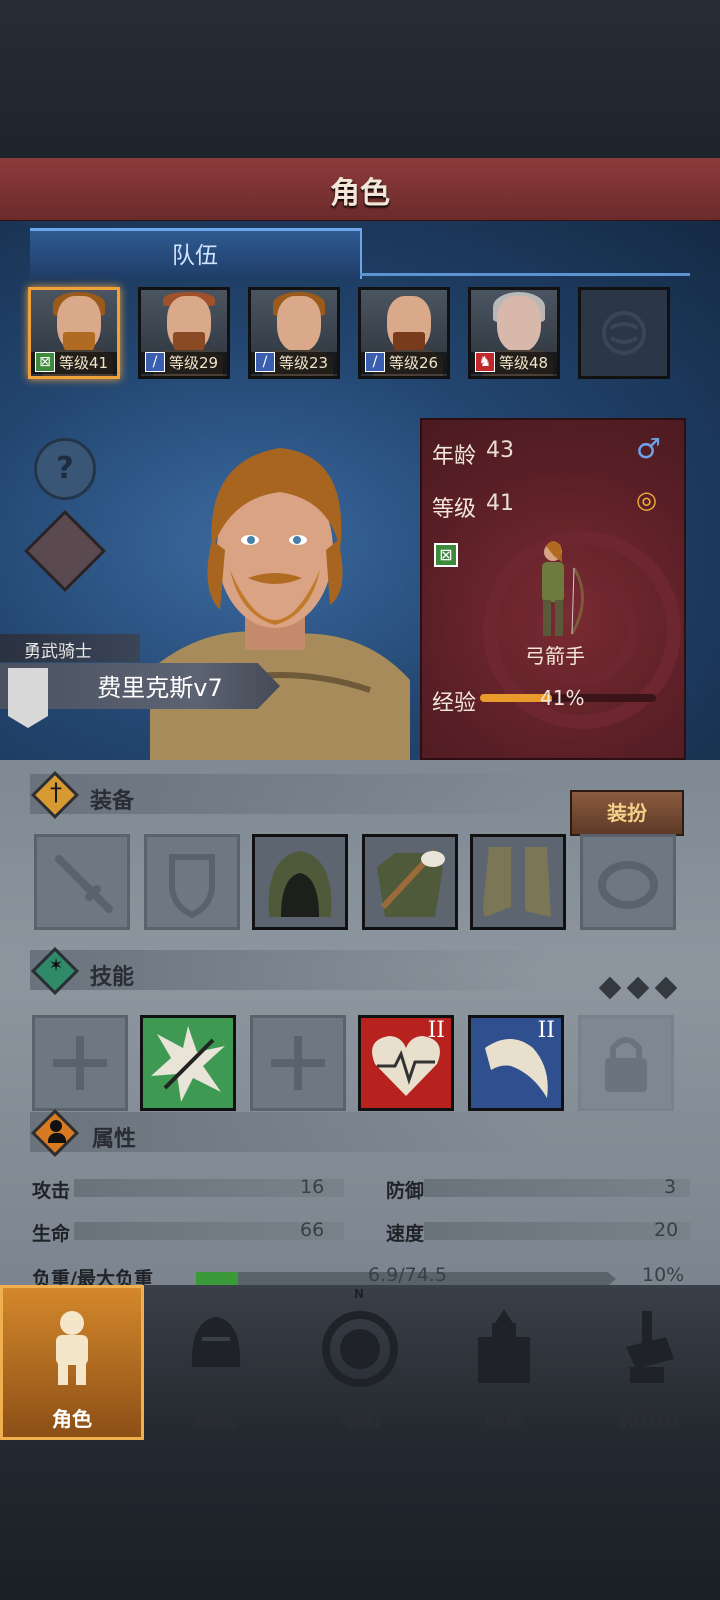 This screenshot has height=1600, width=720. Describe the element at coordinates (112, 801) in the screenshot. I see `equipment-title: 装备` at that location.